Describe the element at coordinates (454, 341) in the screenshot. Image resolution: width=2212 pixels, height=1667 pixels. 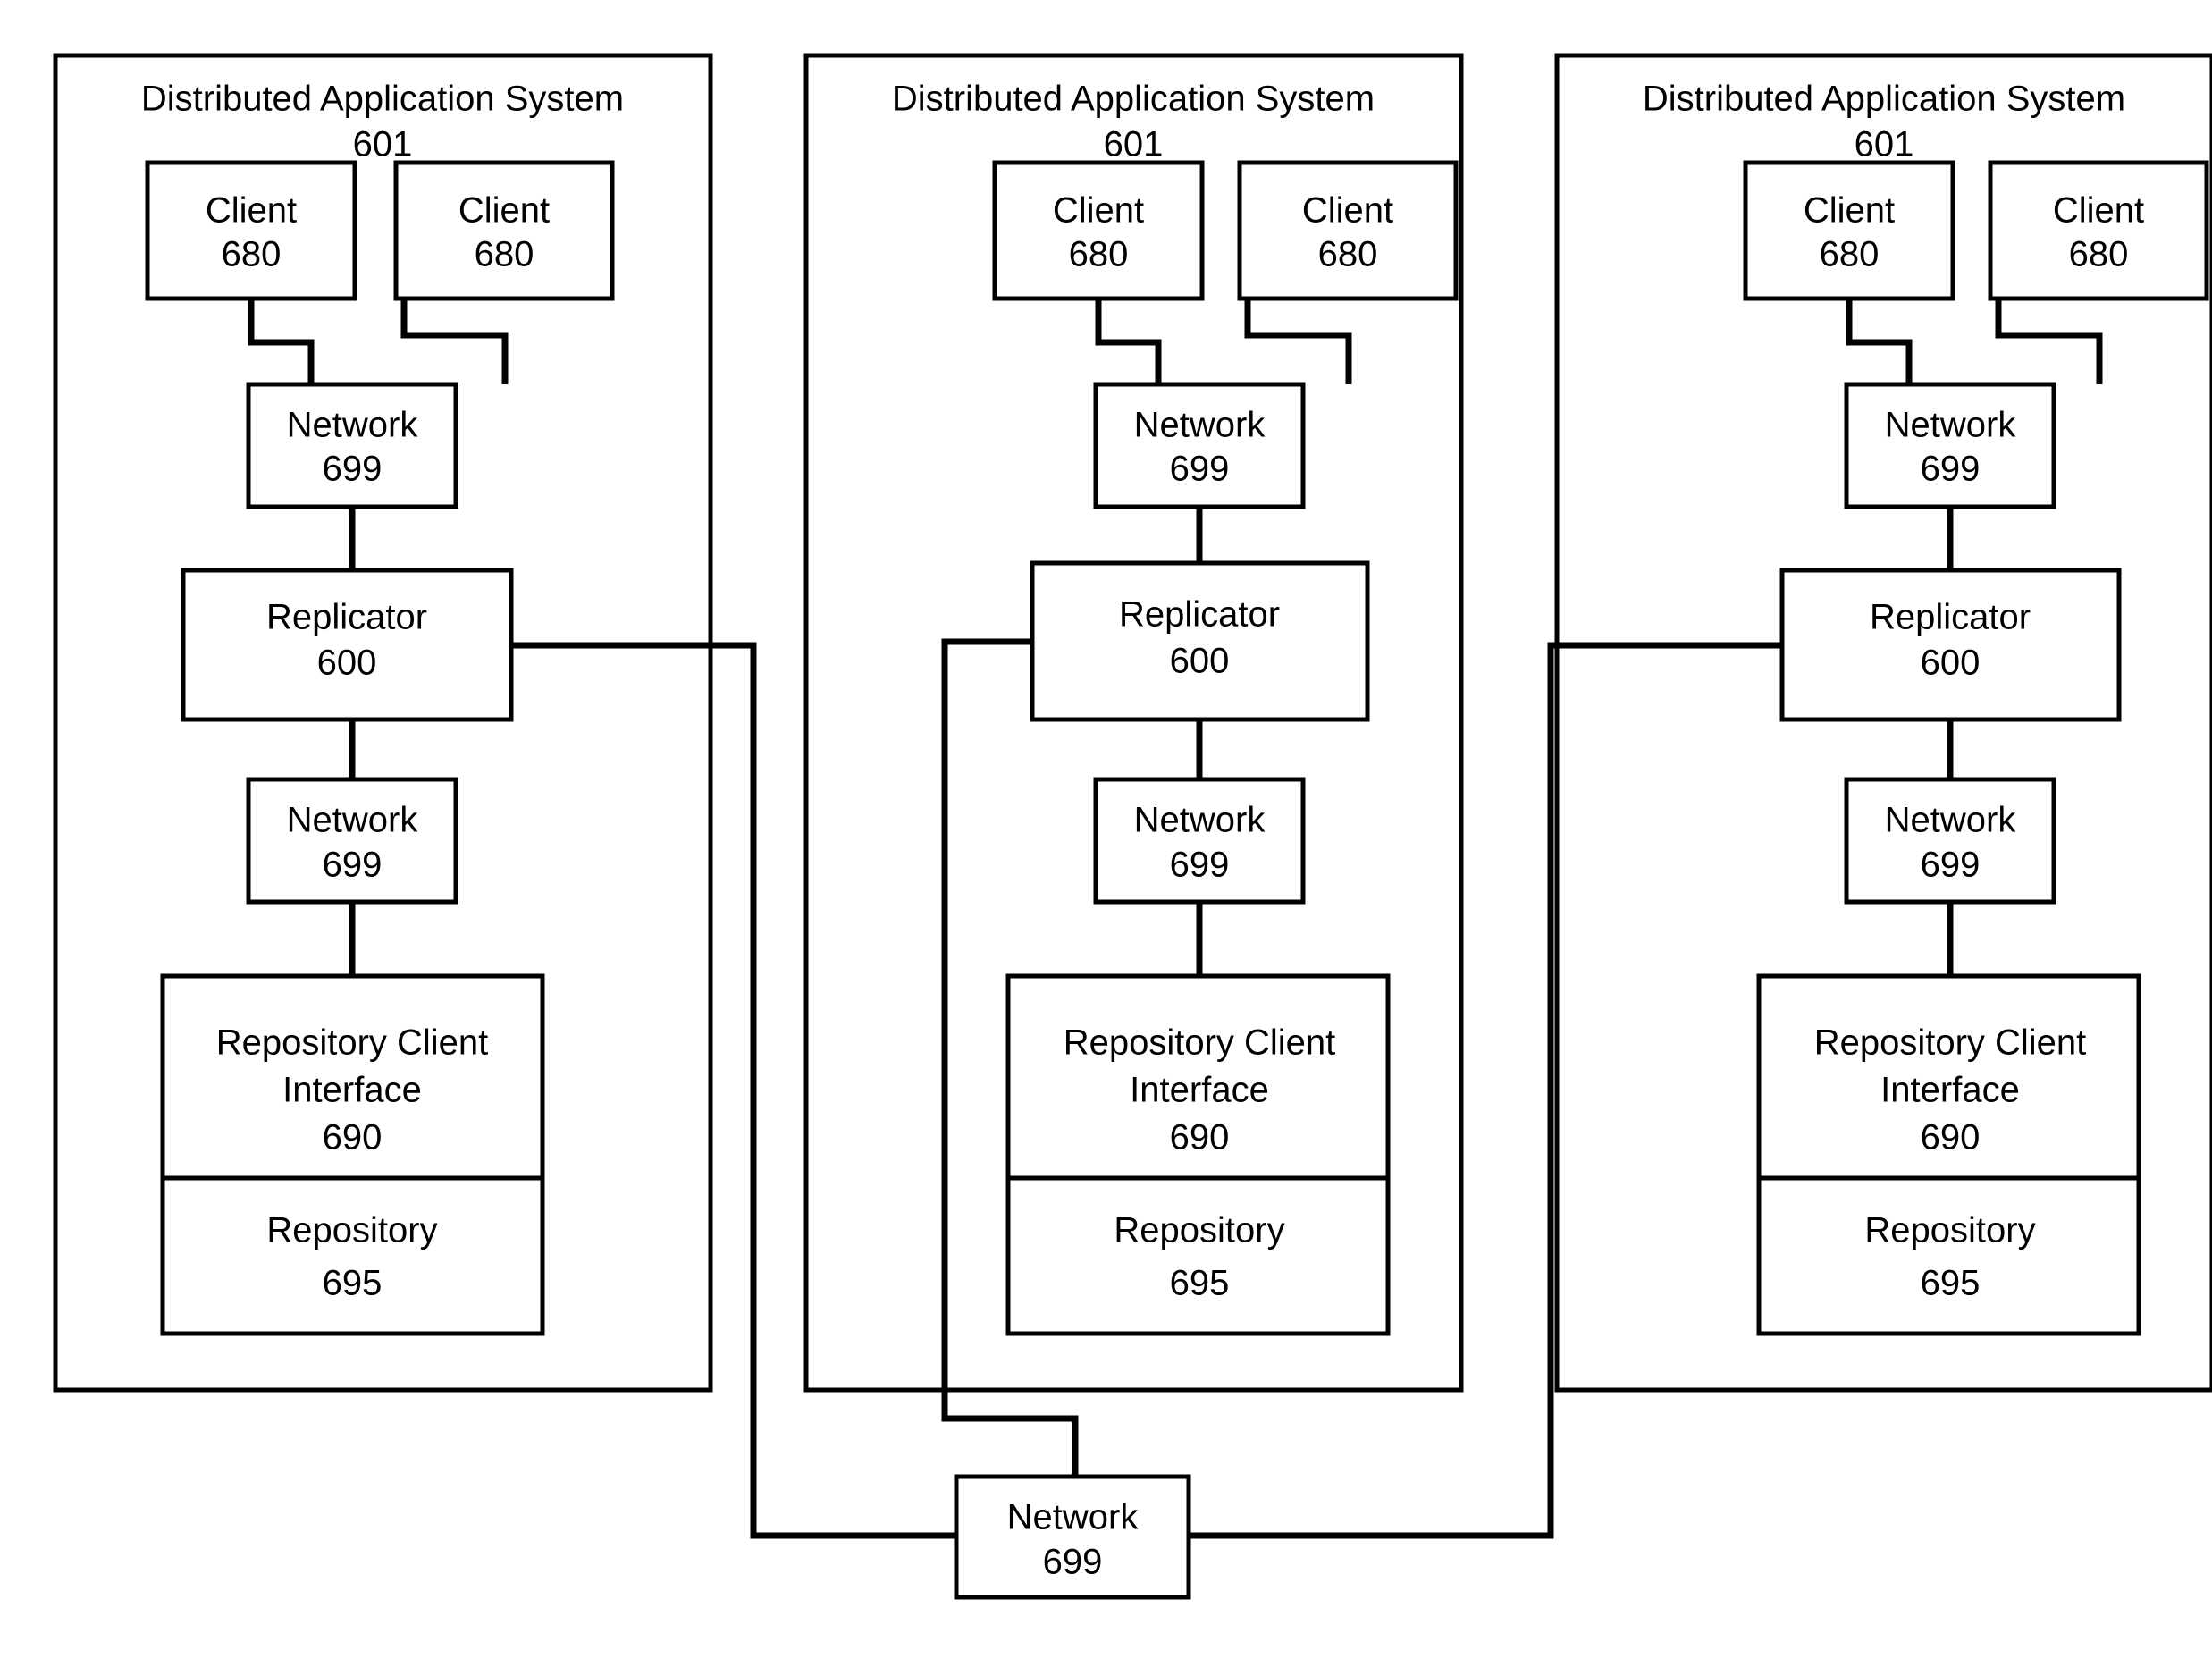
I see `panel-left-conn-client-b-network` at that location.